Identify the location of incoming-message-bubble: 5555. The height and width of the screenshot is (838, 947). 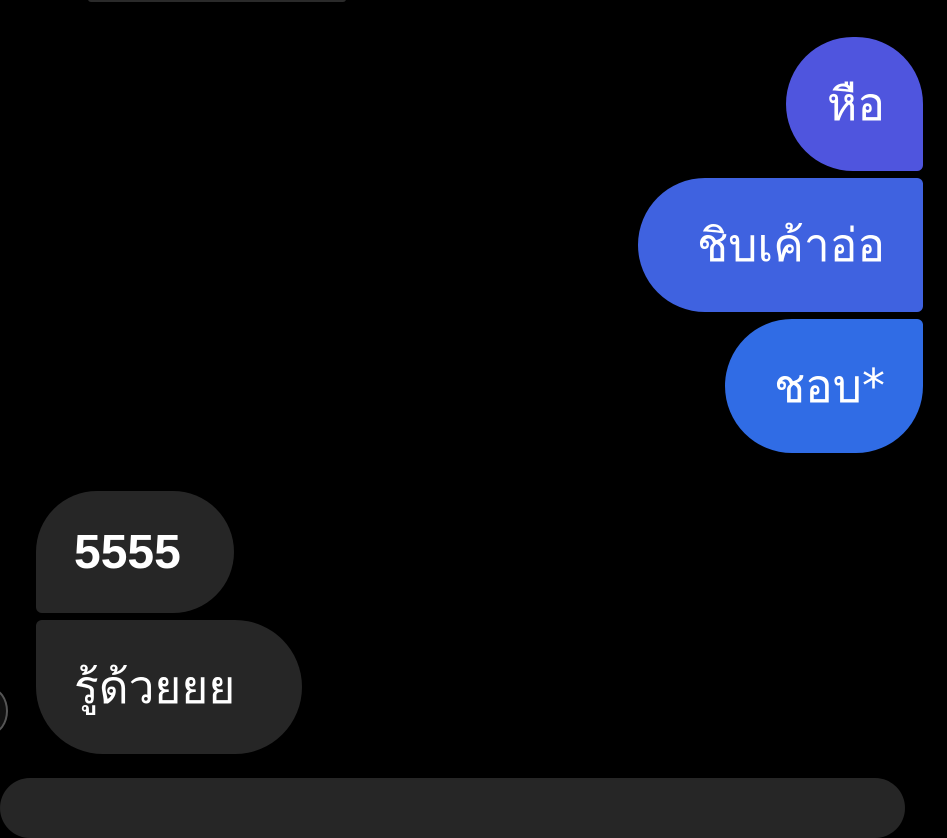
(135, 552).